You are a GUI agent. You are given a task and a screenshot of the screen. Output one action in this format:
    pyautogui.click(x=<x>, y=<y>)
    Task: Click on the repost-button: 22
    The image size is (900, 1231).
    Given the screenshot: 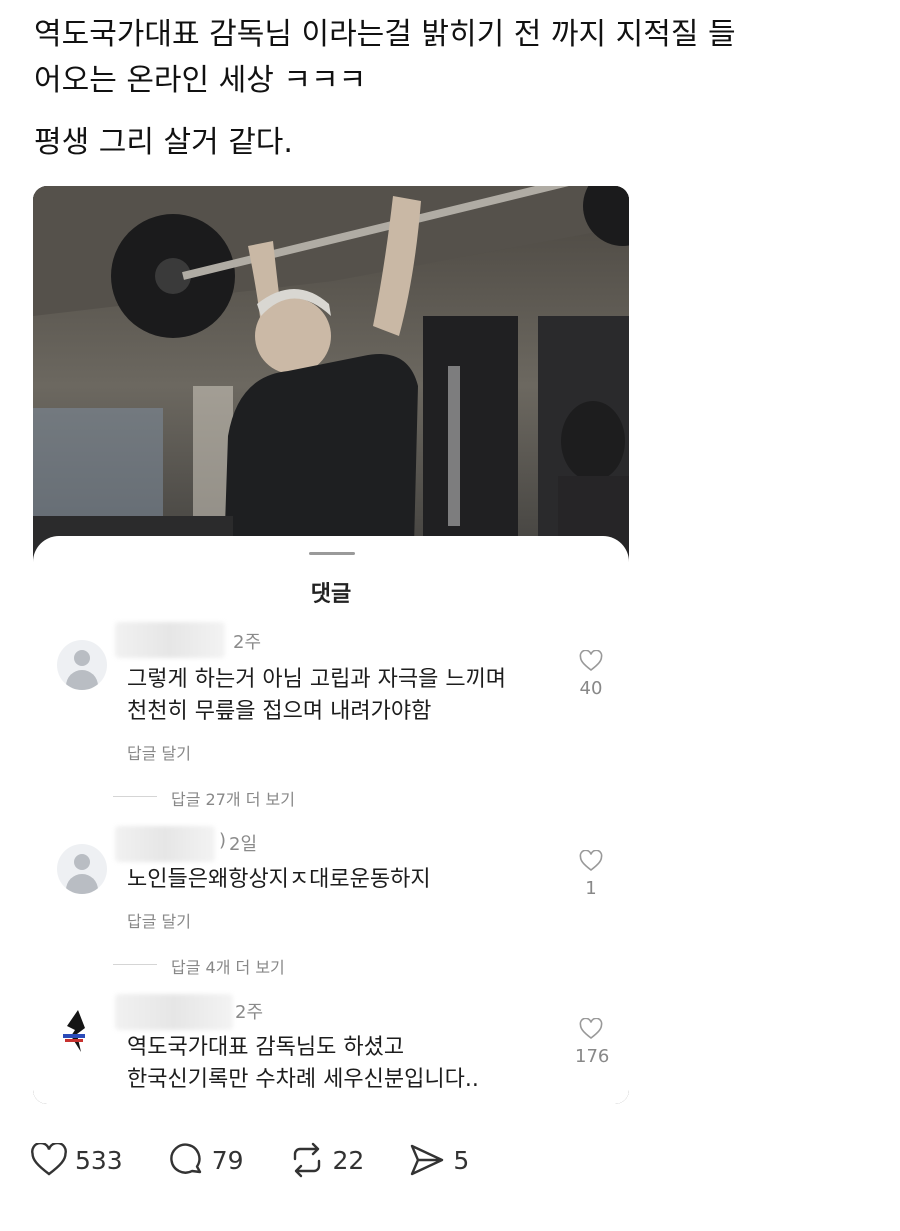 What is the action you would take?
    pyautogui.click(x=326, y=1160)
    